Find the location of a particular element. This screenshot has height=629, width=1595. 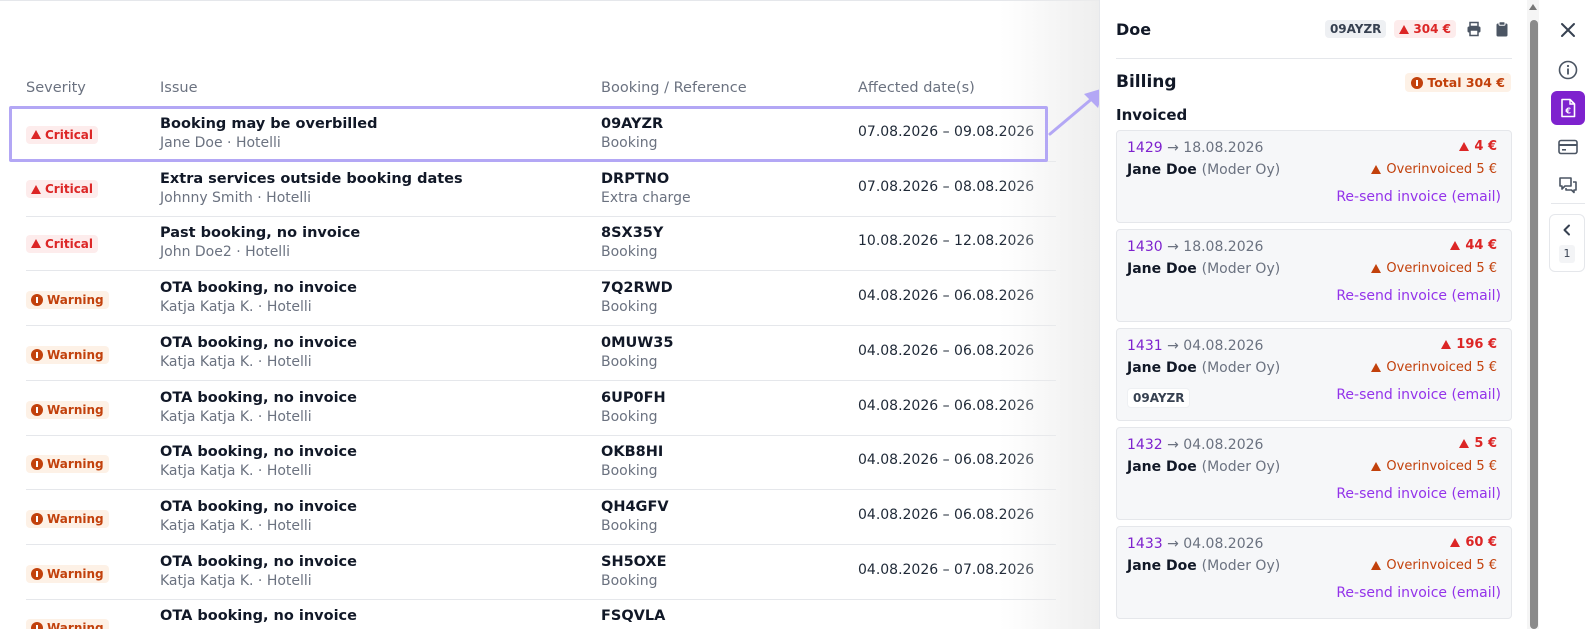

invoice-number-link: 1429 is located at coordinates (1145, 148).